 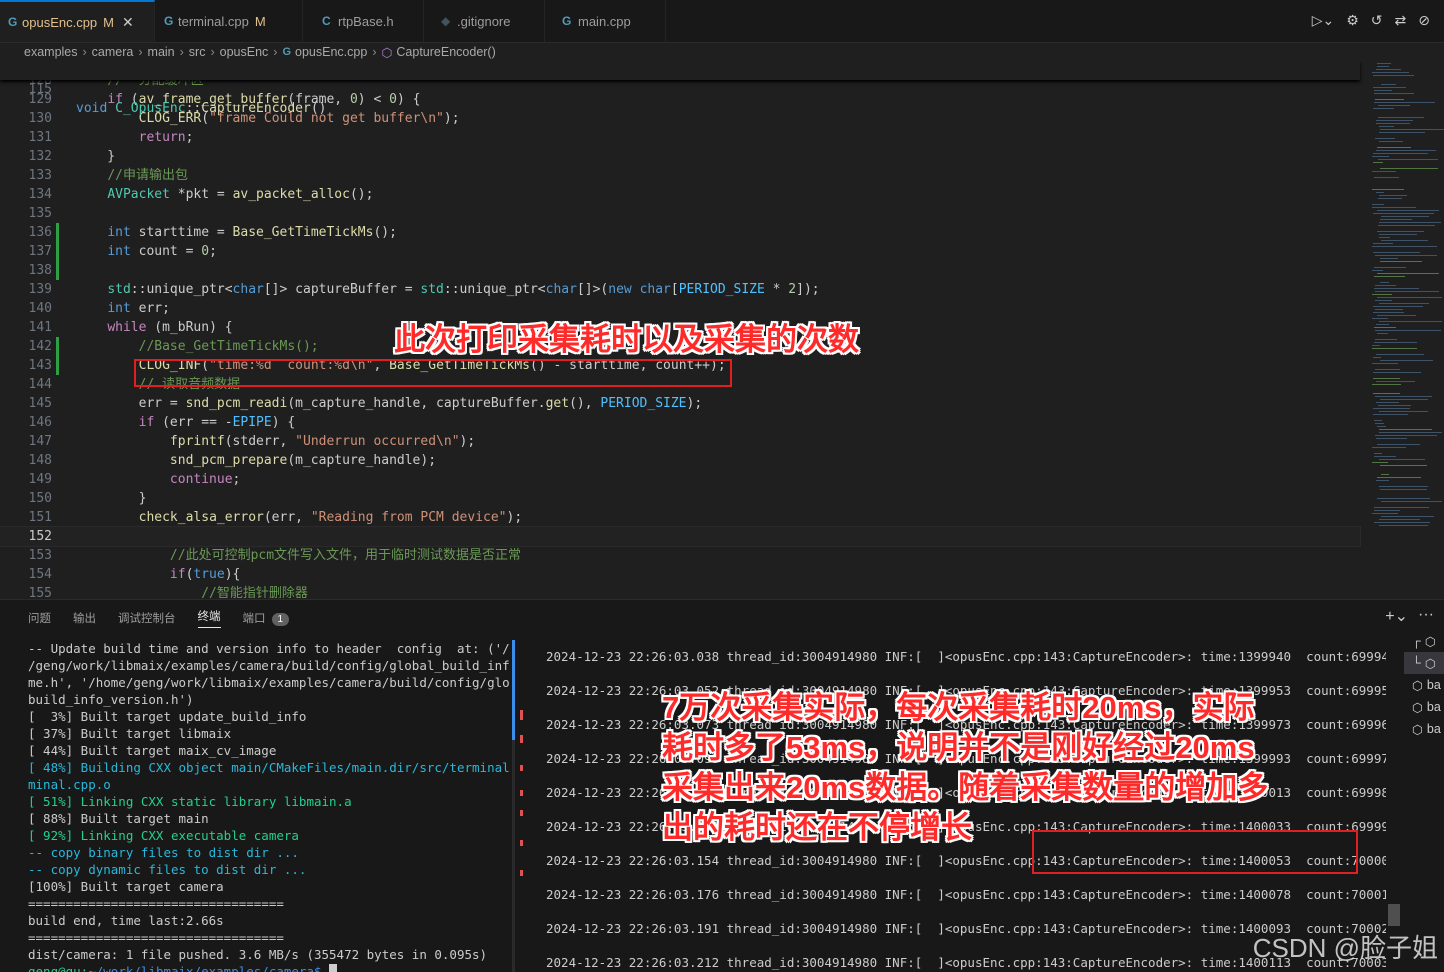 What do you see at coordinates (680, 88) in the screenshot?
I see `sticky-scroll-line: 115 void C_OpusEnc::CaptureEncoder()` at bounding box center [680, 88].